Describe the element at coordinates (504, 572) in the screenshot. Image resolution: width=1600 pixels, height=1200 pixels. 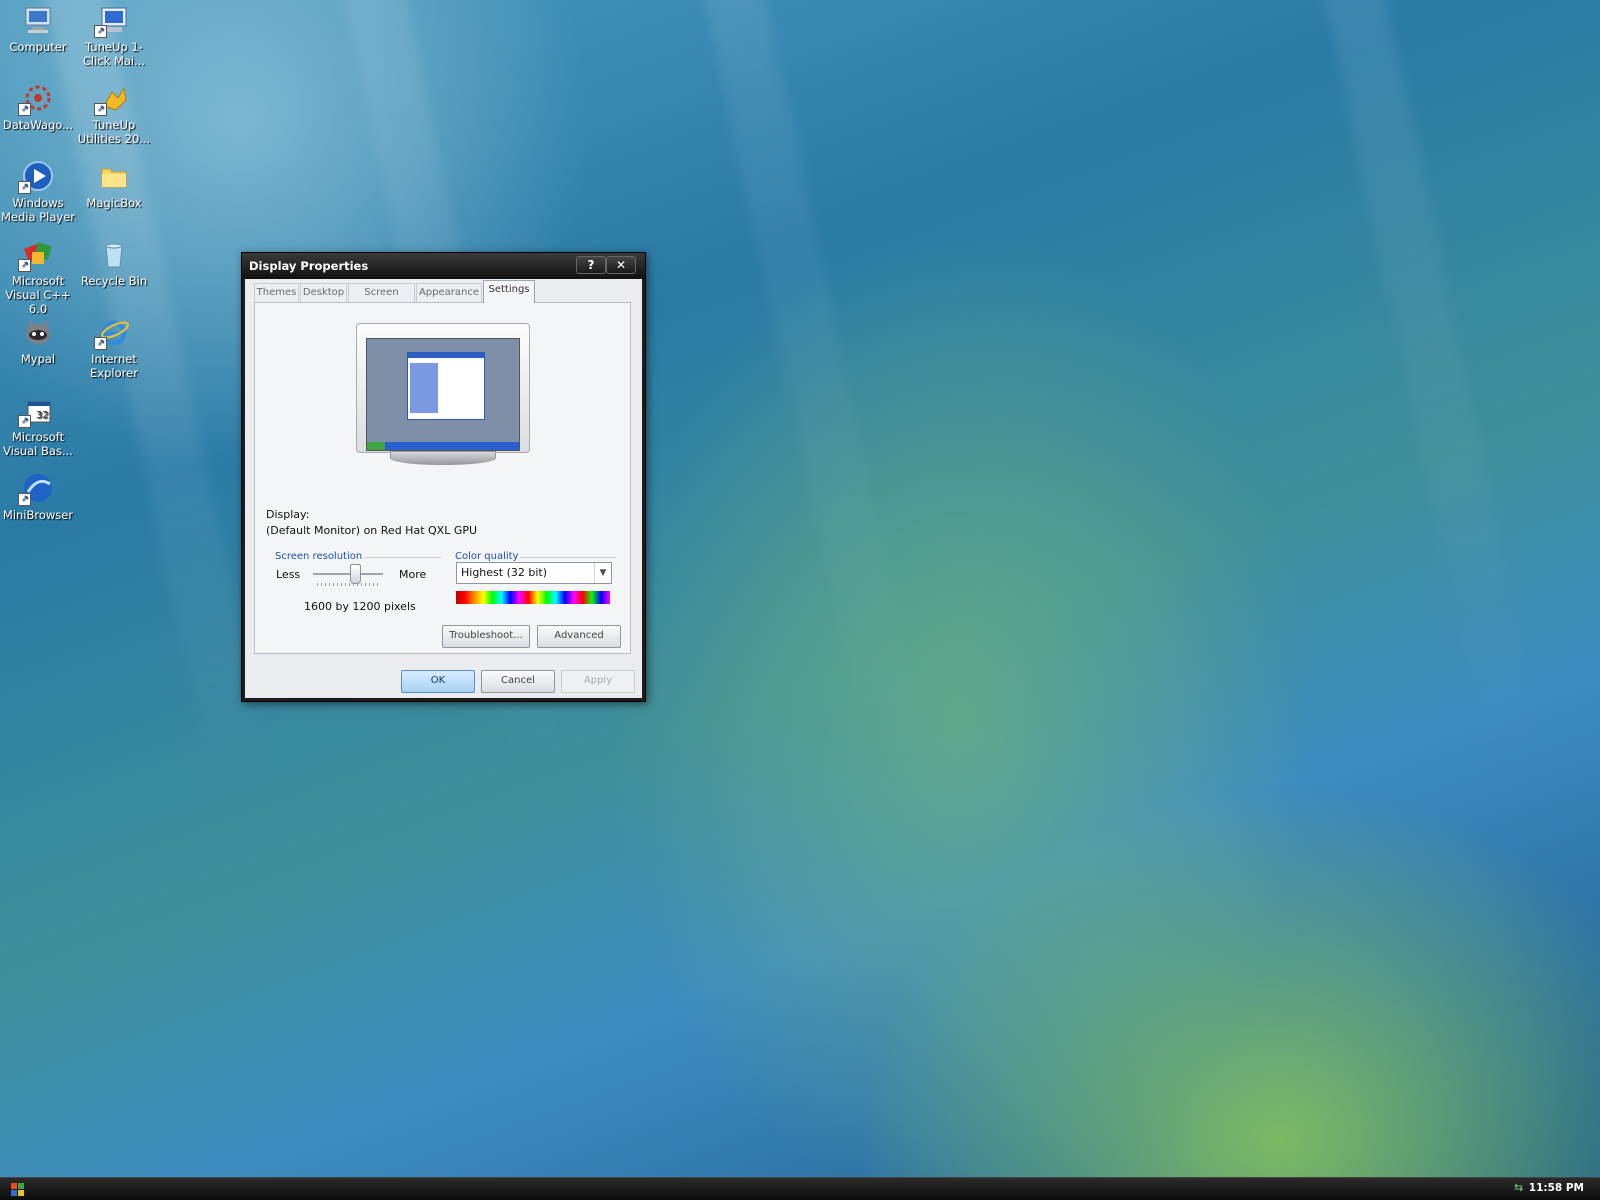
I see `color-quality-value: Highest (32 bit)` at that location.